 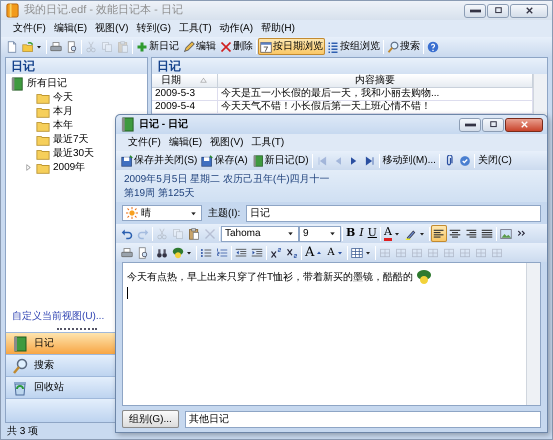 What do you see at coordinates (278, 28) in the screenshot?
I see `menu-item: 帮助(H)` at bounding box center [278, 28].